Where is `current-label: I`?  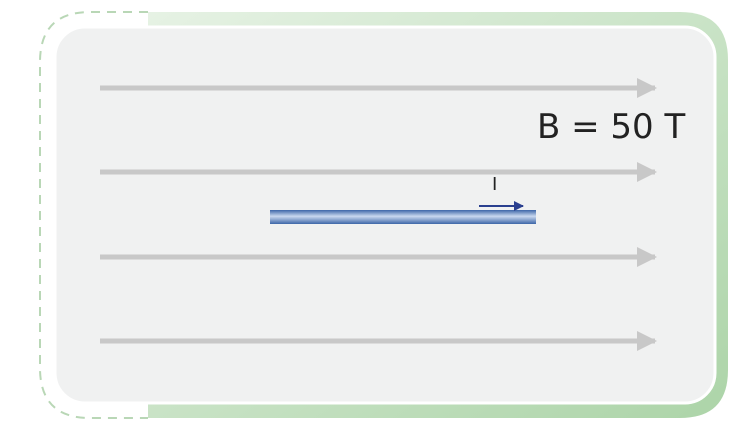
current-label: I is located at coordinates (495, 184).